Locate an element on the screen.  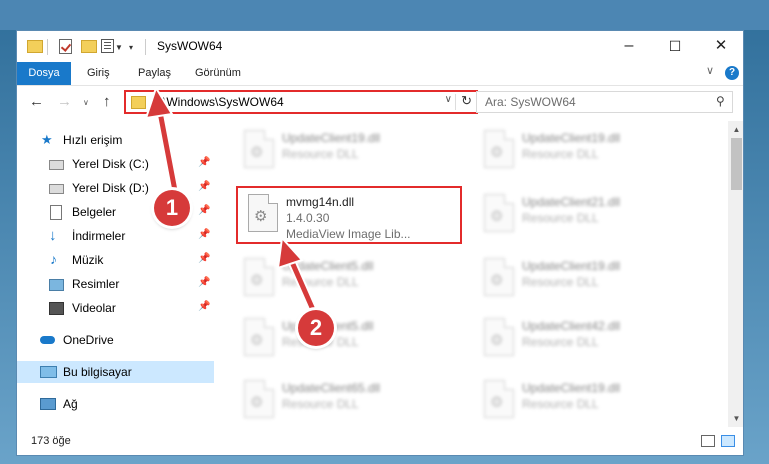
status-bar: 173 öğe is located at coordinates (380, 441).